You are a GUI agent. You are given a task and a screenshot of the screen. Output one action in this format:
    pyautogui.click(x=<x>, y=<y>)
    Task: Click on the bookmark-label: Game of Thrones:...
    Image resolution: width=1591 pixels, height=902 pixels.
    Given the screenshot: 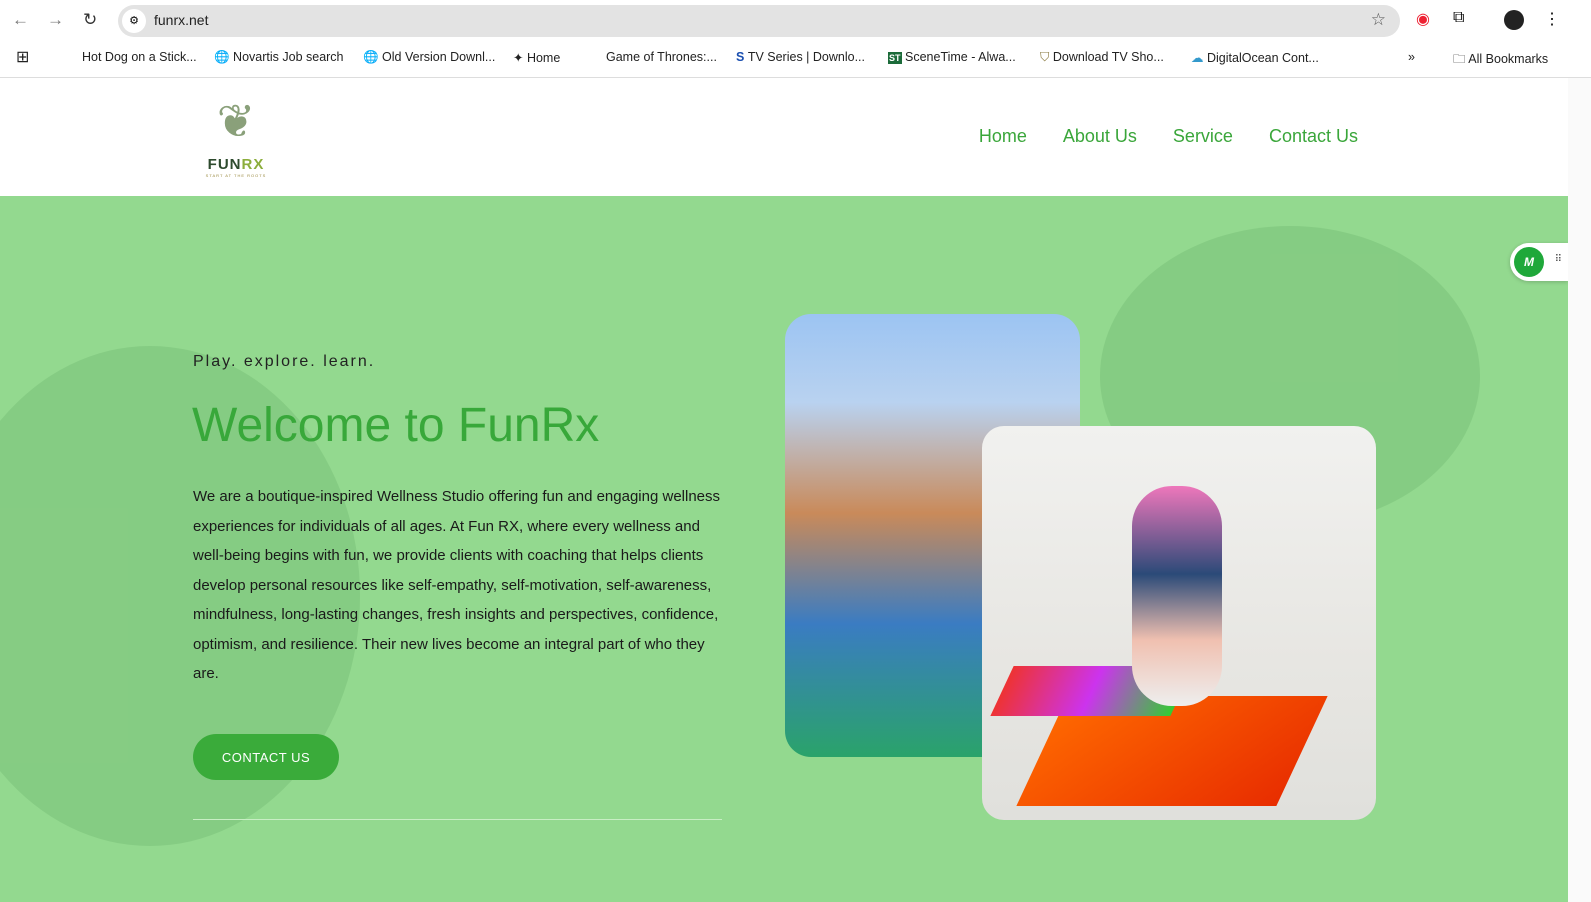 What is the action you would take?
    pyautogui.click(x=661, y=57)
    